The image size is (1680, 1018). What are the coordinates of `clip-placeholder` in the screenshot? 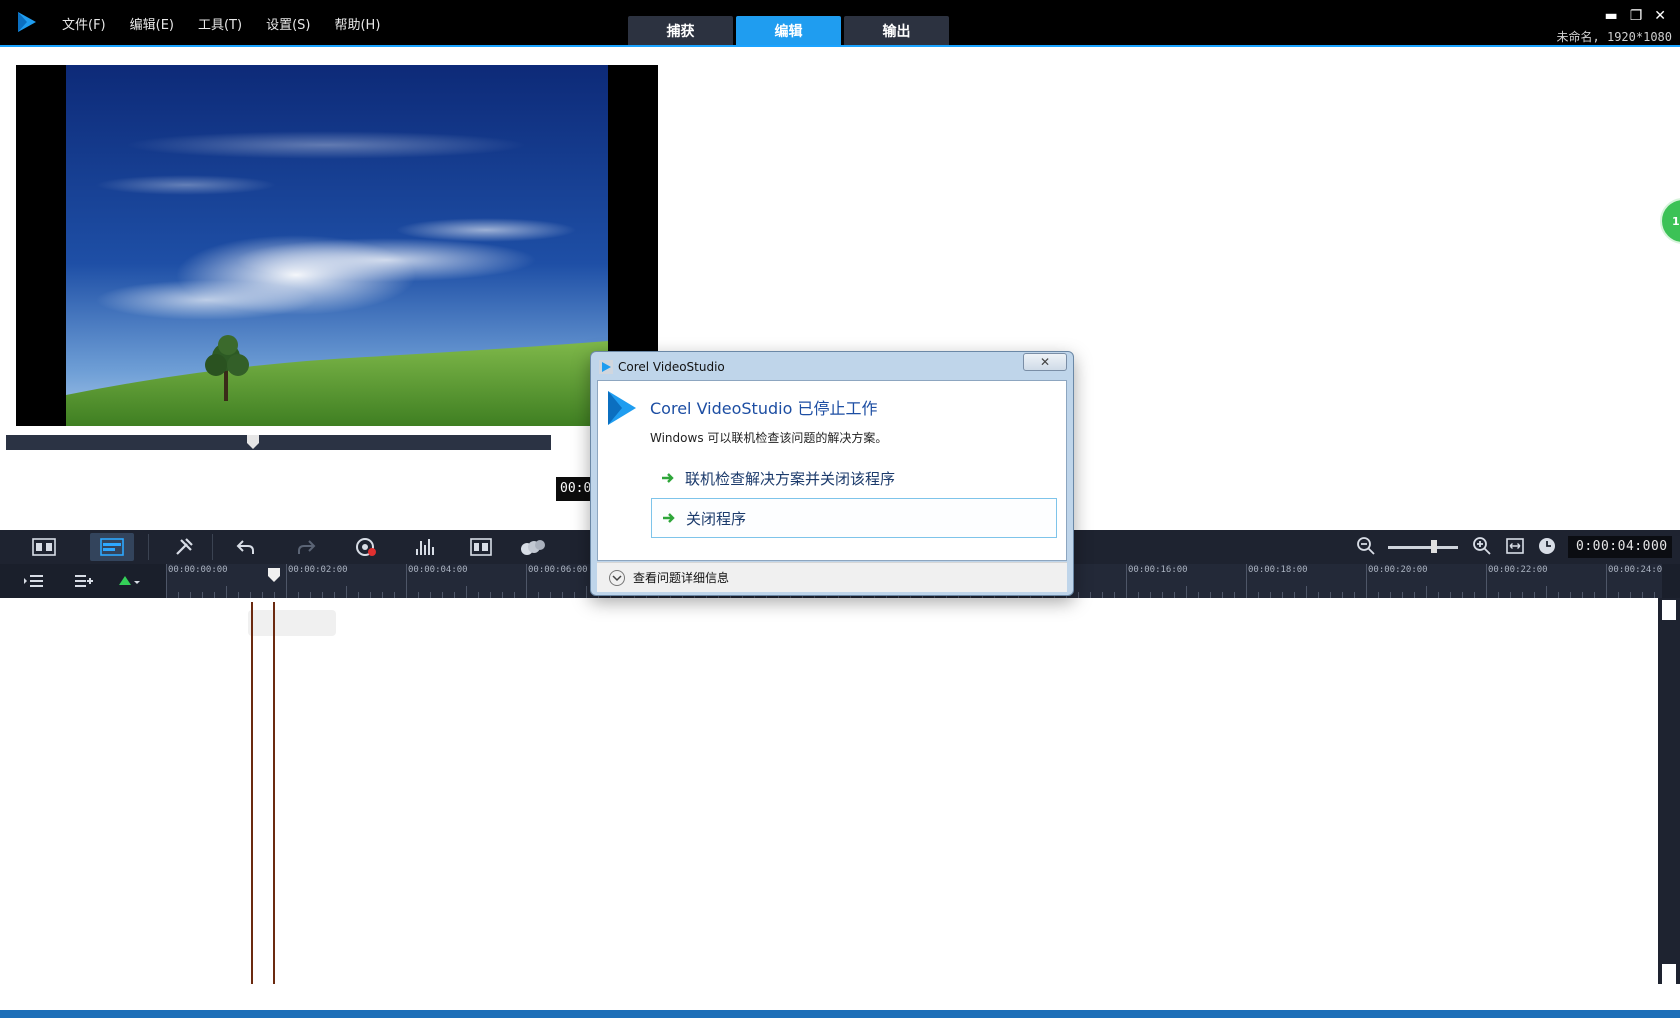 It's located at (292, 623).